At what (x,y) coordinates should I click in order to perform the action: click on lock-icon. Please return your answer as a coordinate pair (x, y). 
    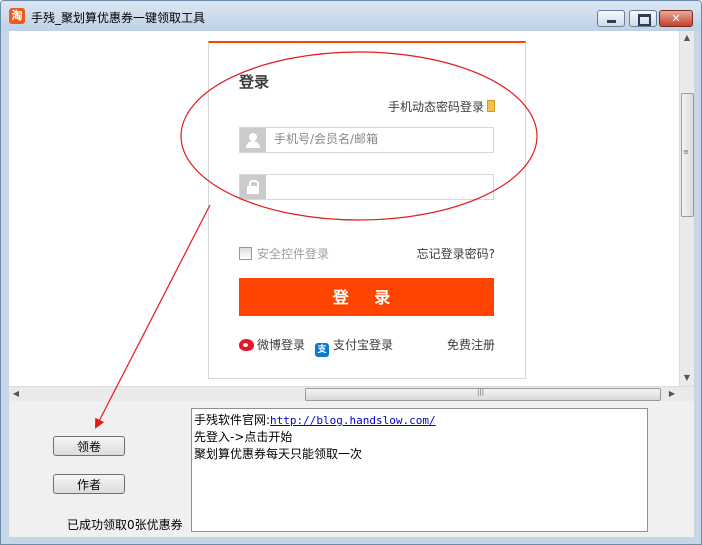
    Looking at the image, I should click on (253, 187).